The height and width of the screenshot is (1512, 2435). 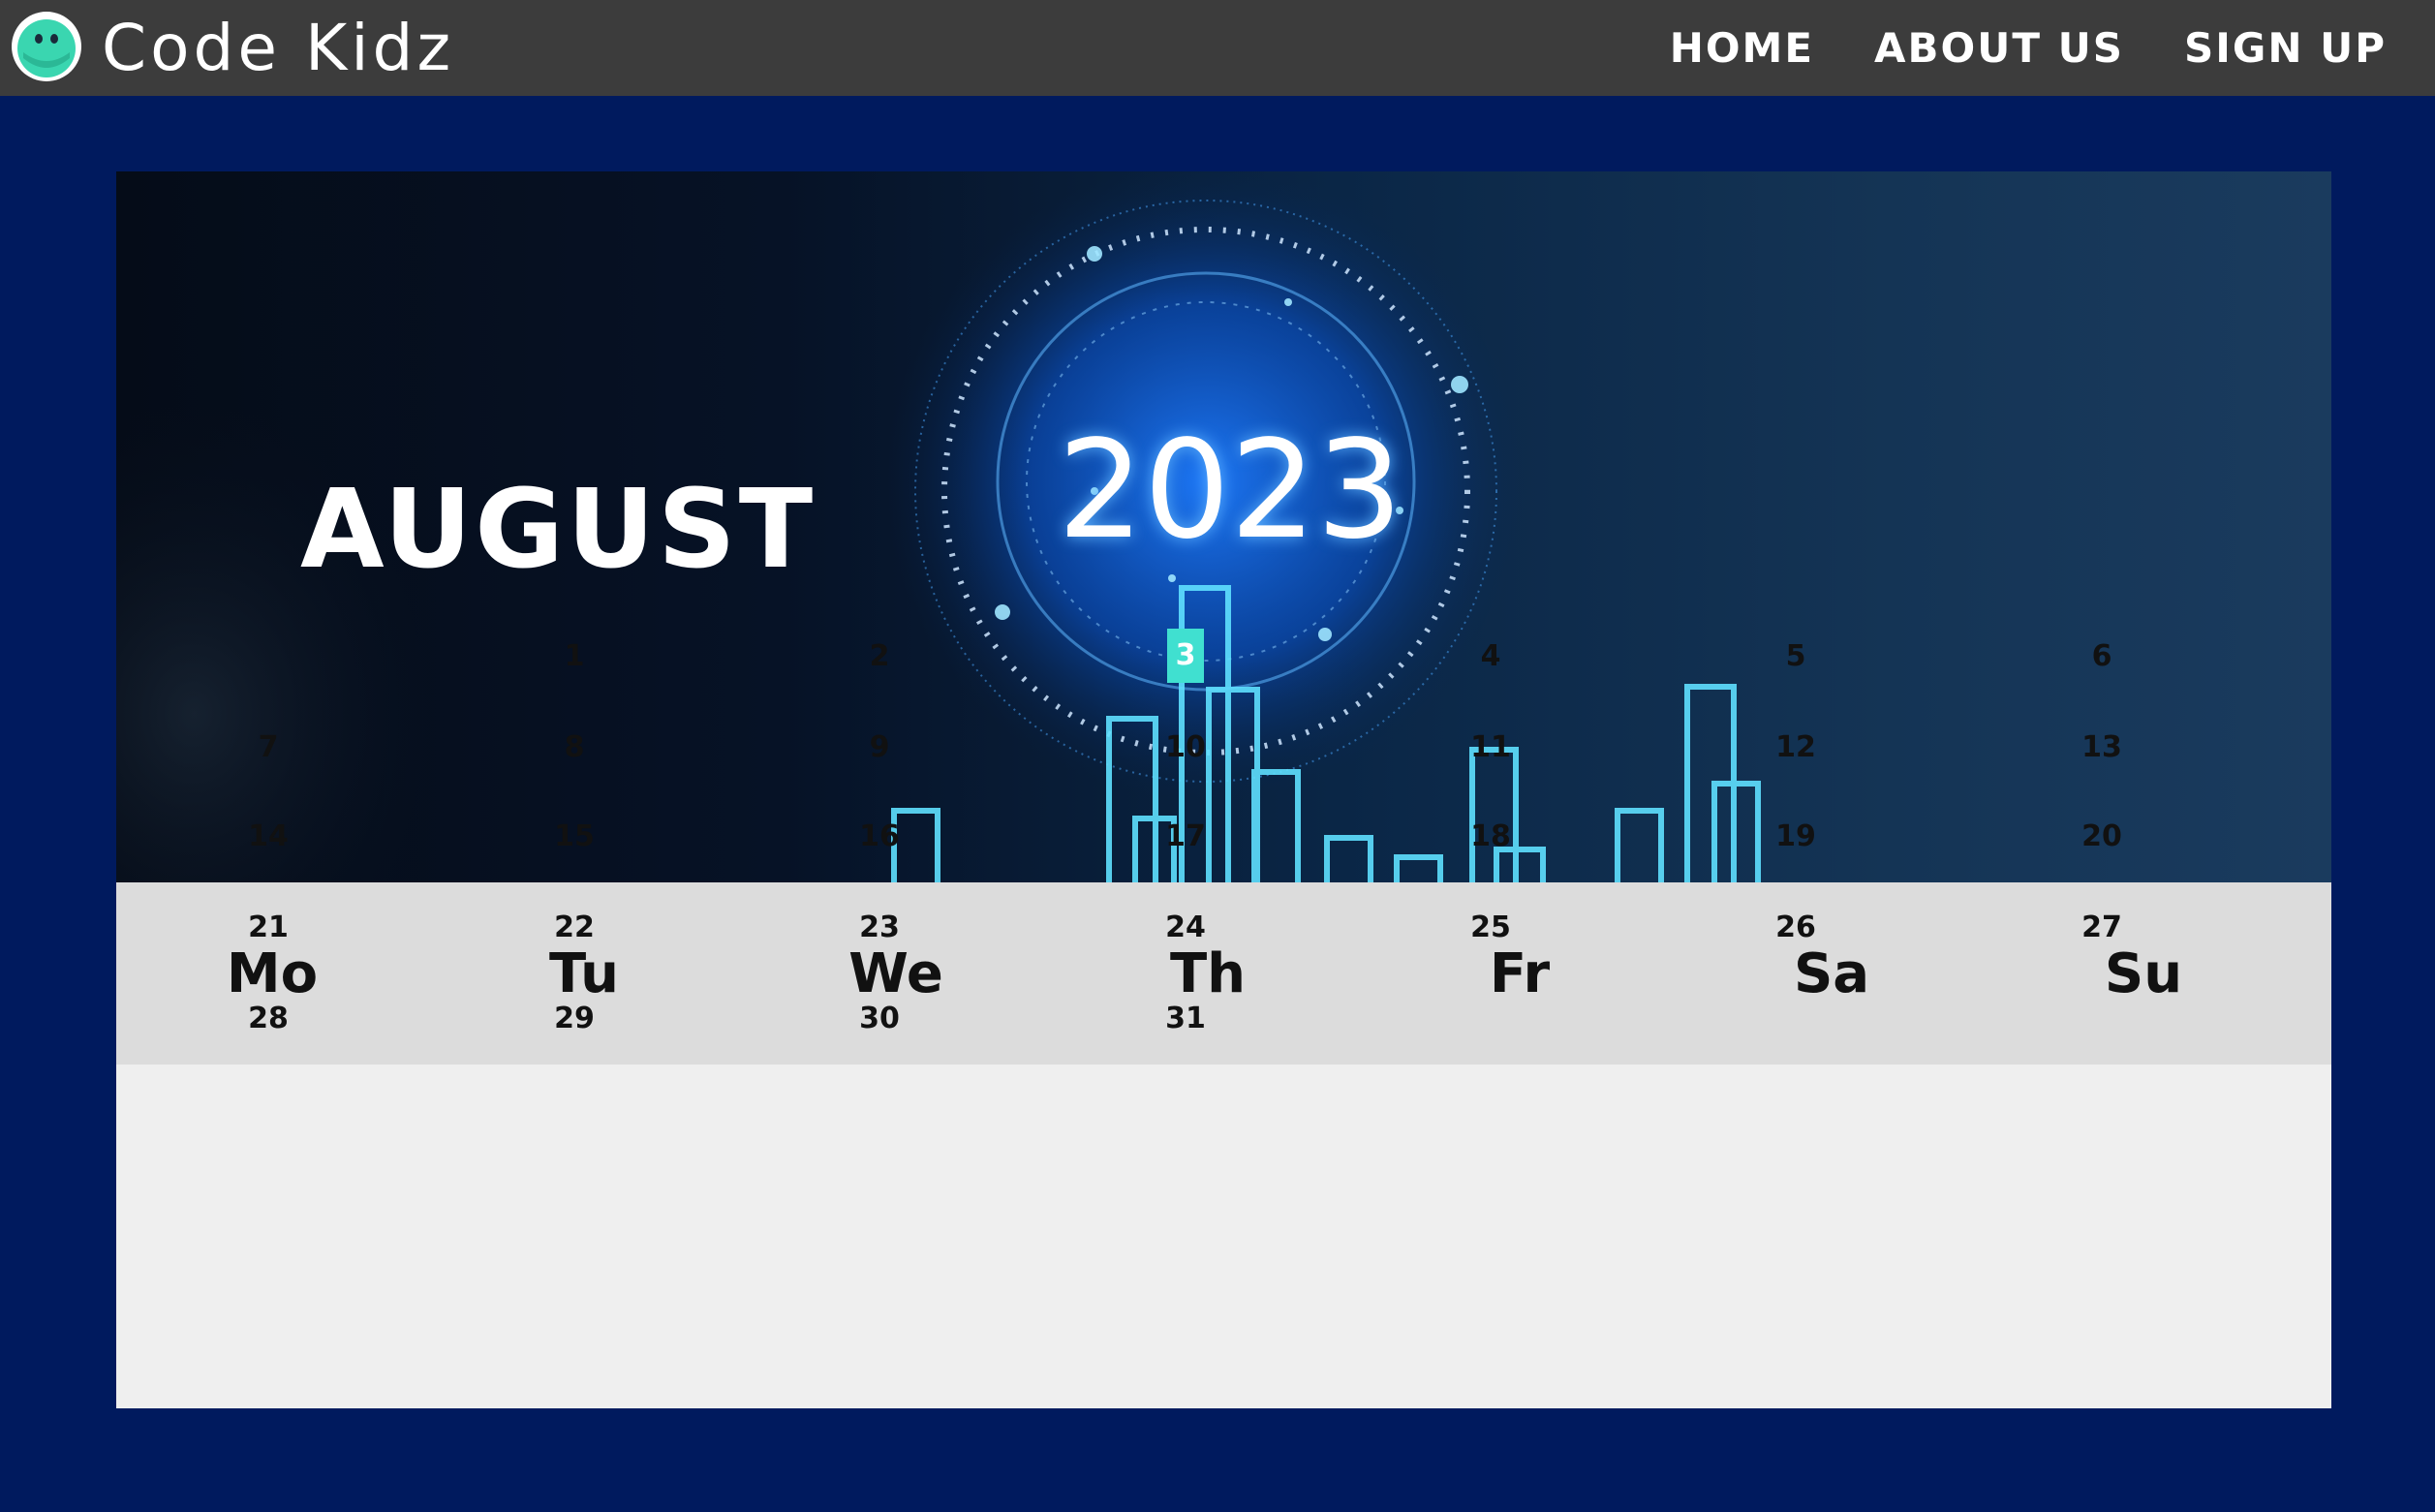 What do you see at coordinates (1185, 928) in the screenshot?
I see `calendar-day: 24` at bounding box center [1185, 928].